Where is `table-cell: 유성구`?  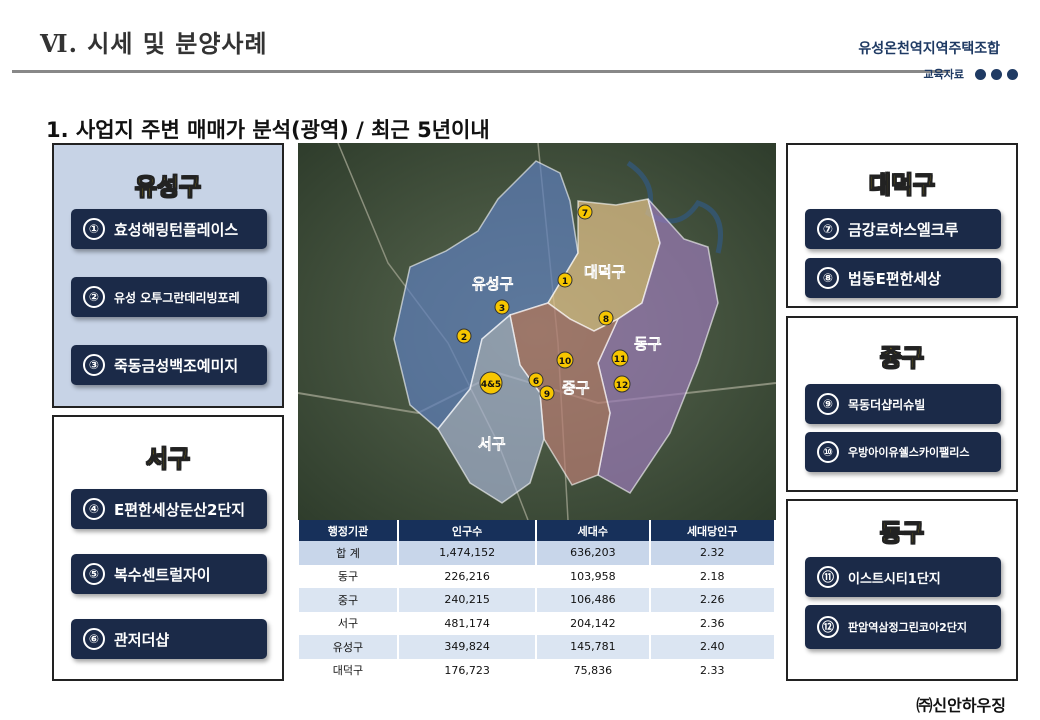 table-cell: 유성구 is located at coordinates (349, 647).